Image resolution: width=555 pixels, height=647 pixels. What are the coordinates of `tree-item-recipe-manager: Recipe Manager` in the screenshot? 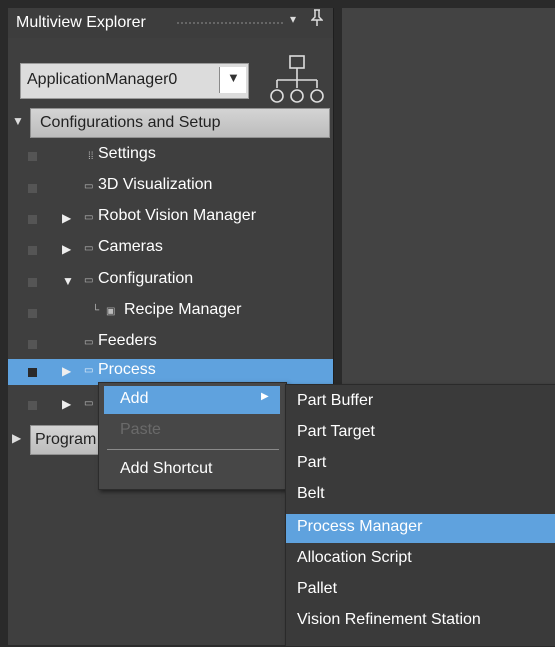 It's located at (182, 310).